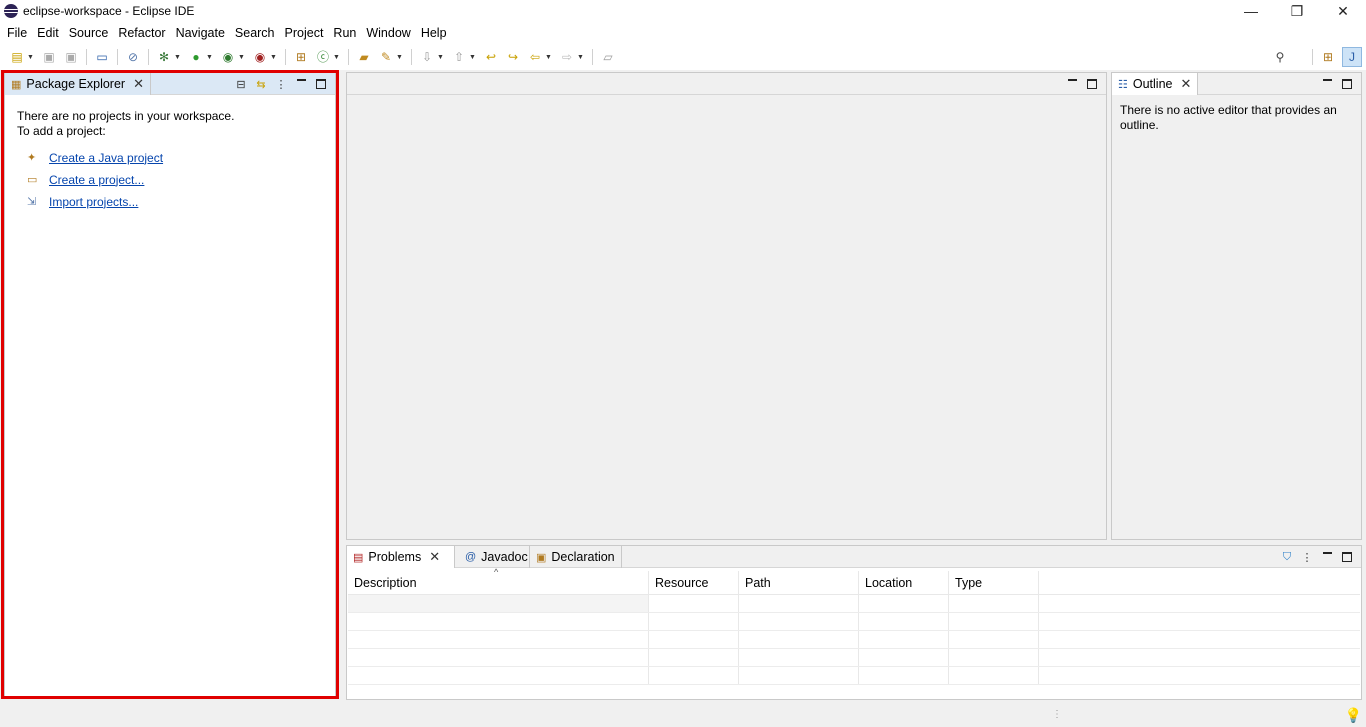 The width and height of the screenshot is (1366, 727). I want to click on column-header-description-label: Description, so click(385, 582).